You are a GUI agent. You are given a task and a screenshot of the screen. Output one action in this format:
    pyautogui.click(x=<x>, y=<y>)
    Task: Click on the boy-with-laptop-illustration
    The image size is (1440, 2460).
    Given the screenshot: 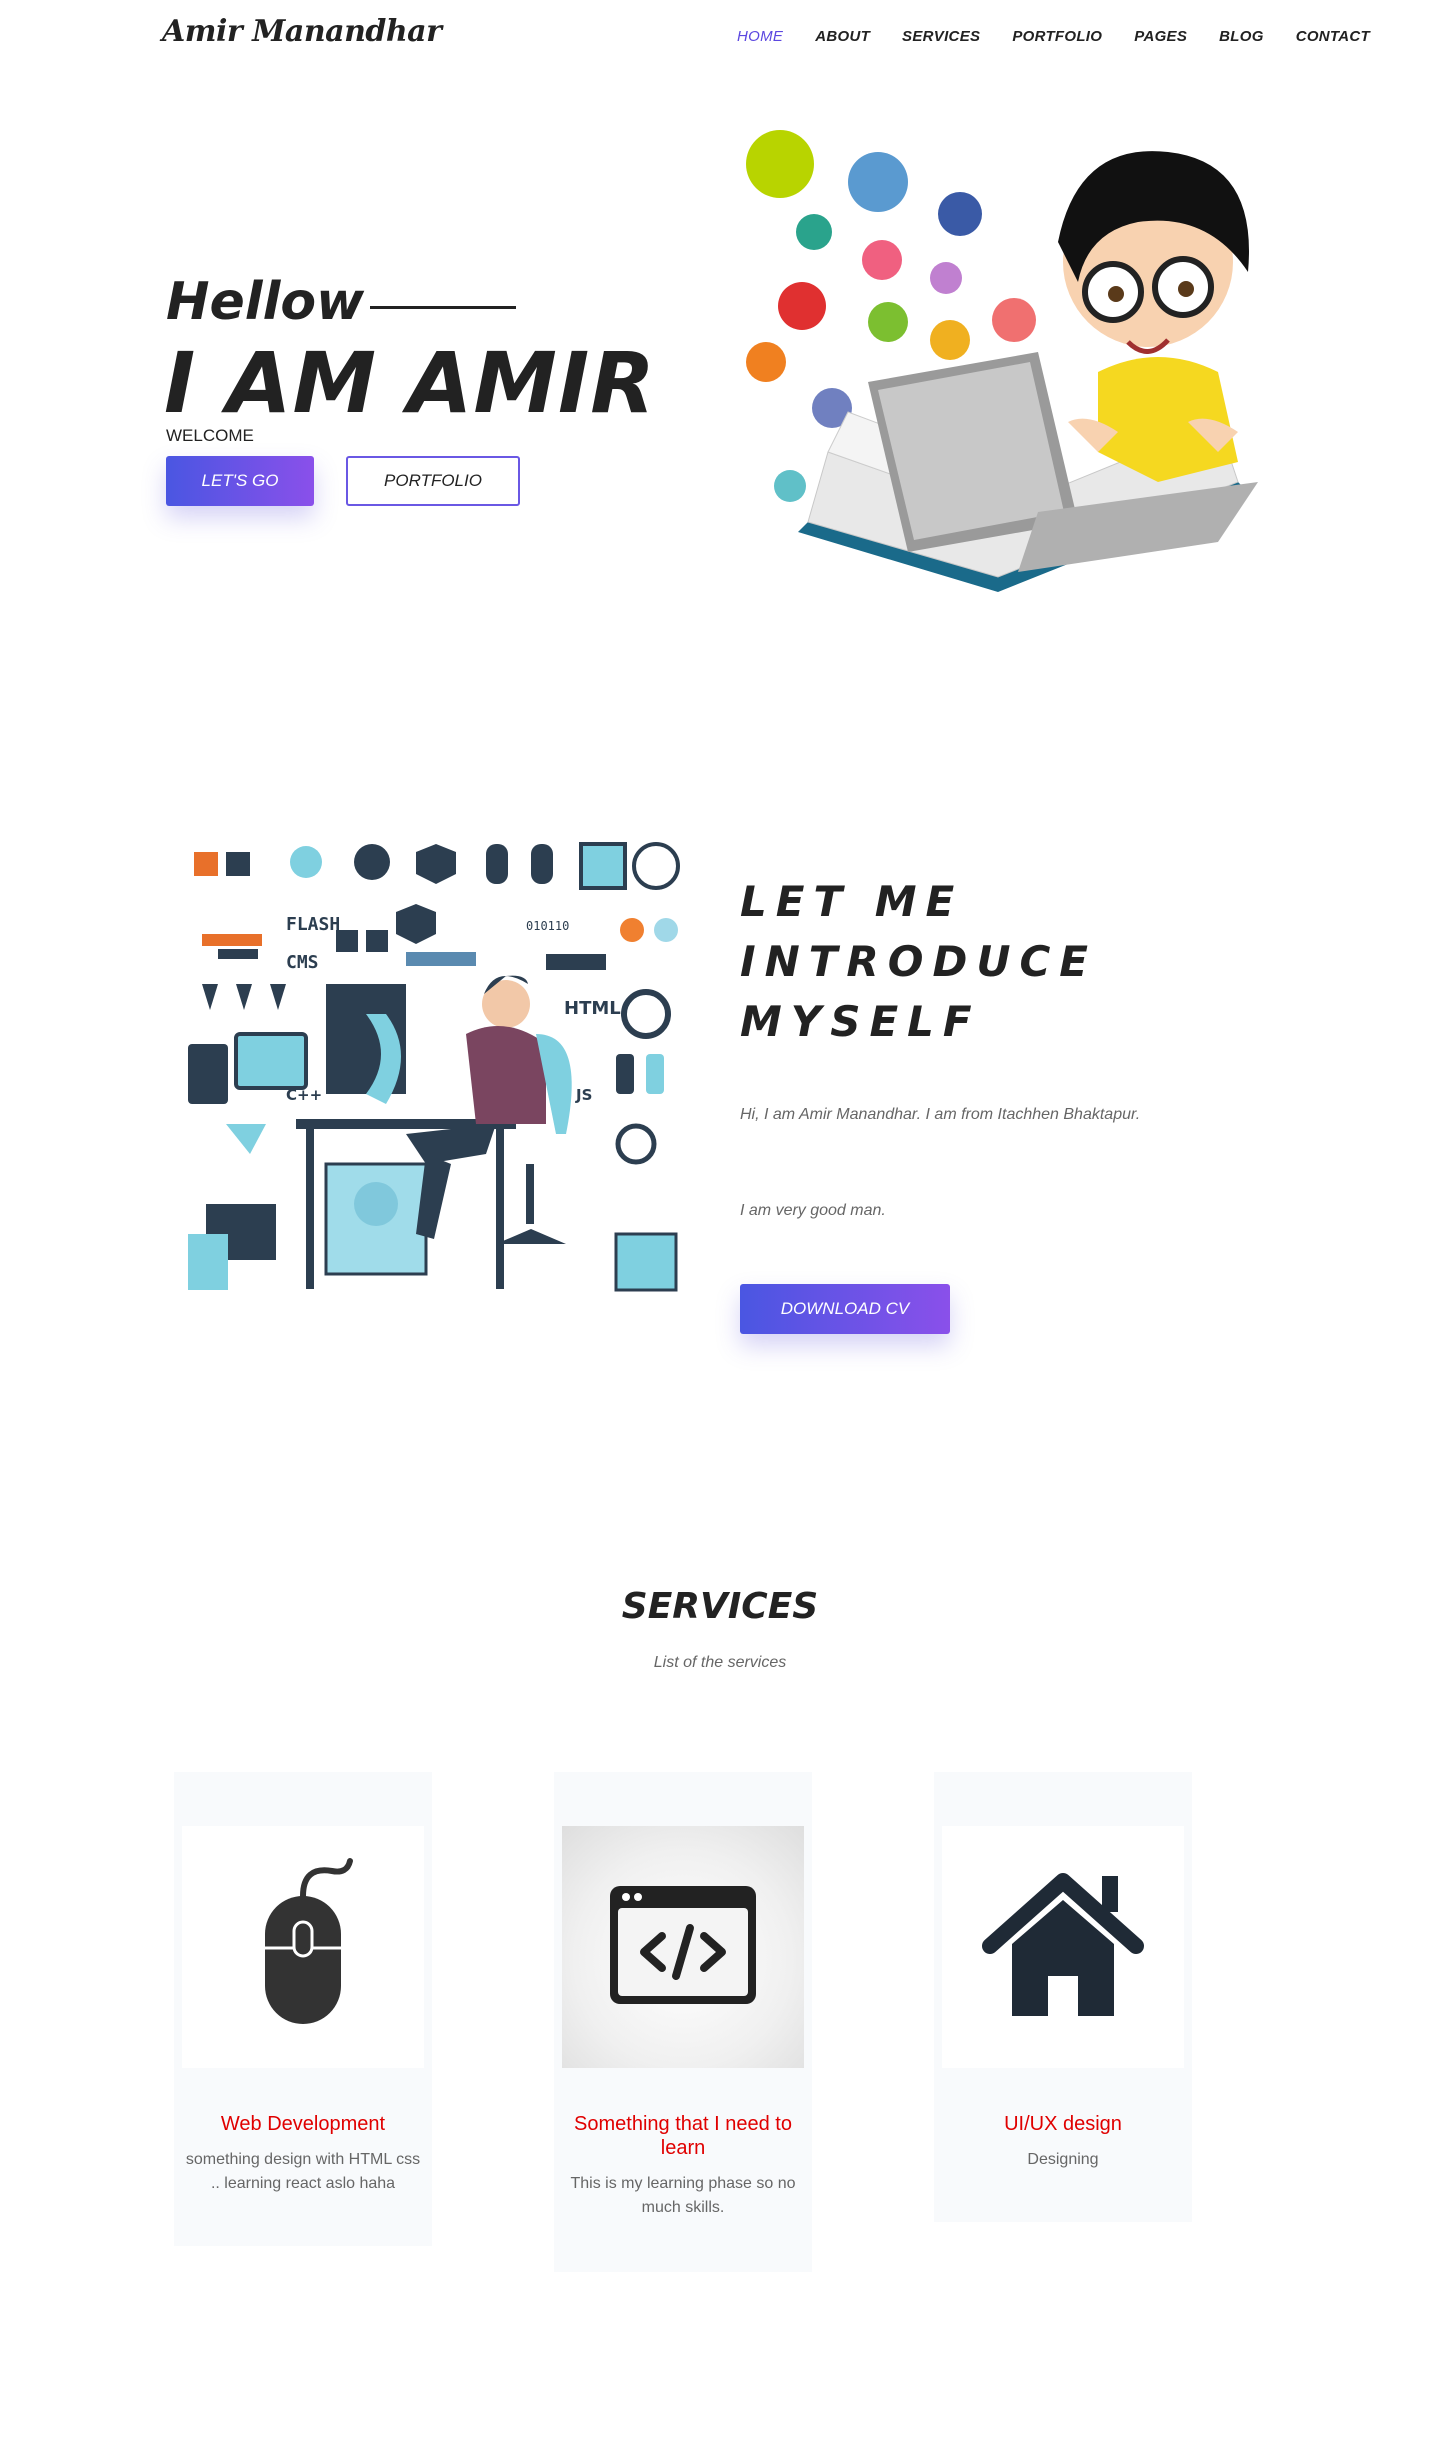 What is the action you would take?
    pyautogui.click(x=1002, y=361)
    